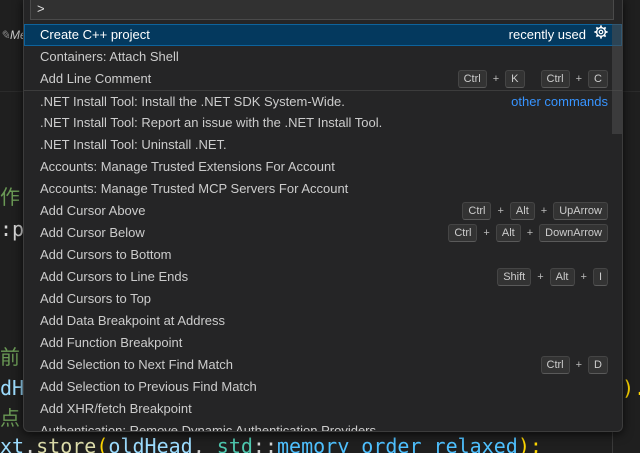 The height and width of the screenshot is (453, 640). Describe the element at coordinates (600, 277) in the screenshot. I see `keybinding-key: I` at that location.